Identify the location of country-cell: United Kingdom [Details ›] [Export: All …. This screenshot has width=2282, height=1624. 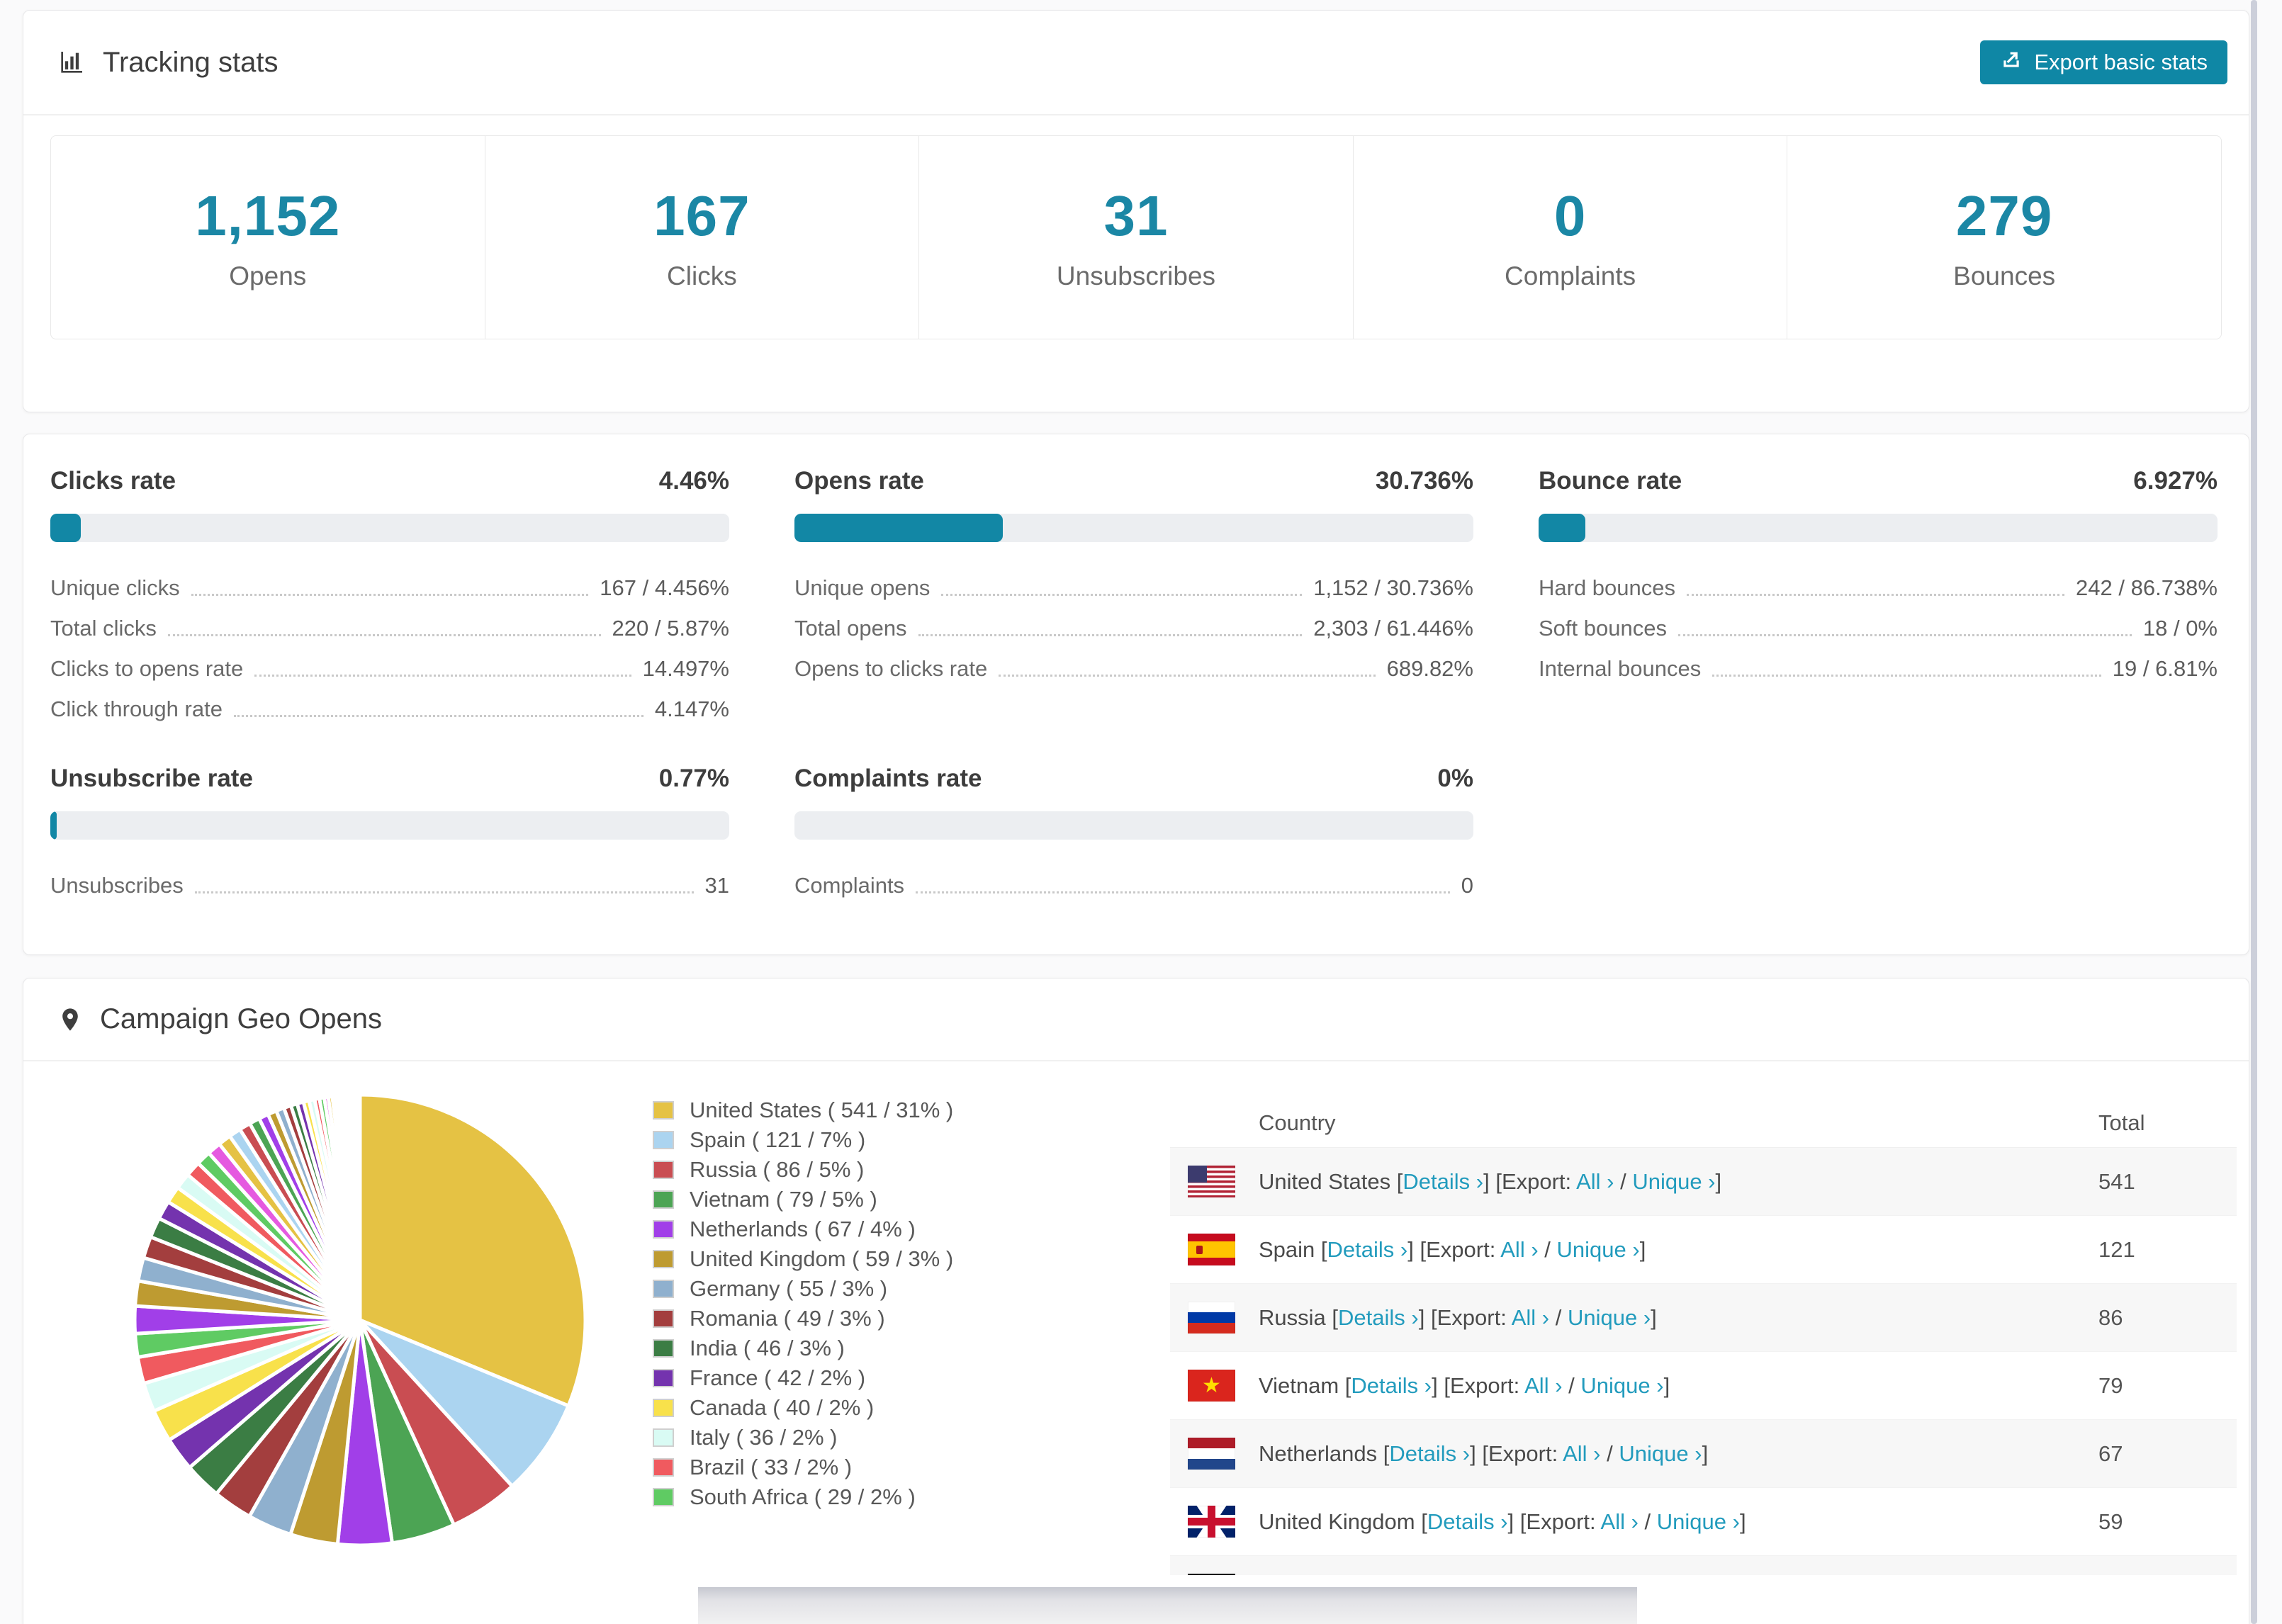
(1503, 1522).